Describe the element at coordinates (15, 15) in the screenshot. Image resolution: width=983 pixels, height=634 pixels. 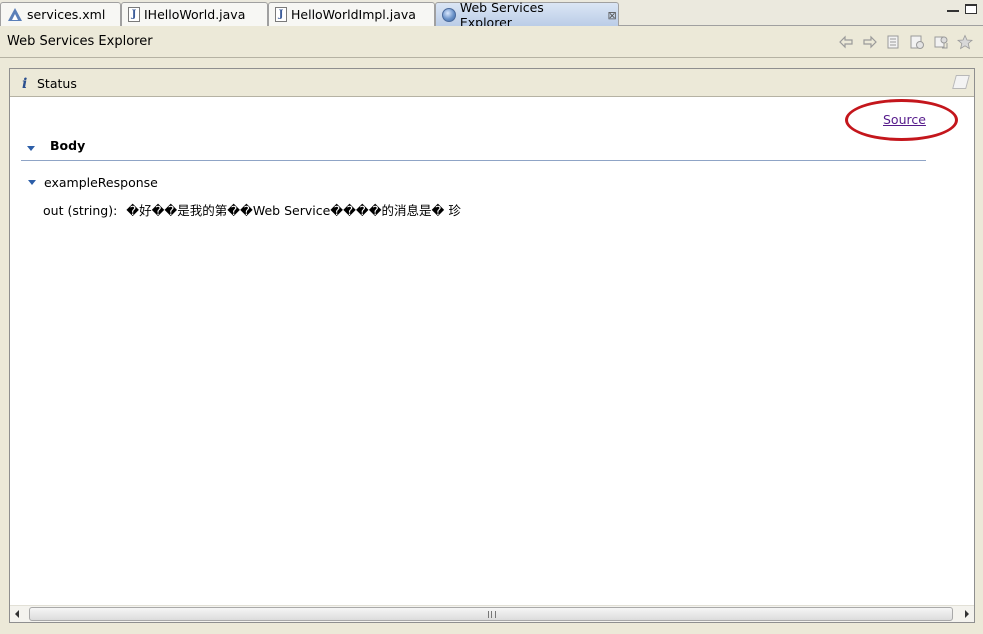
I see `xml-file-icon` at that location.